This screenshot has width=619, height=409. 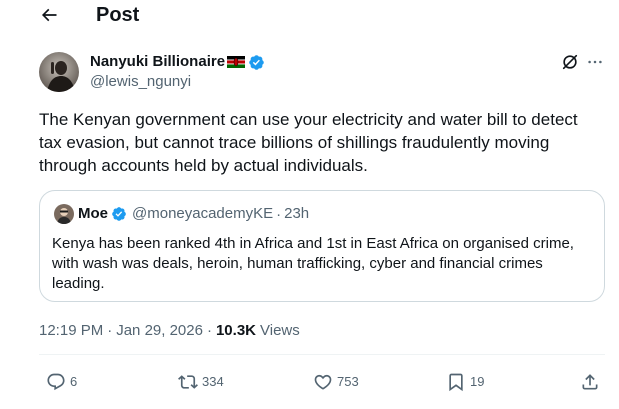 What do you see at coordinates (322, 354) in the screenshot?
I see `divider` at bounding box center [322, 354].